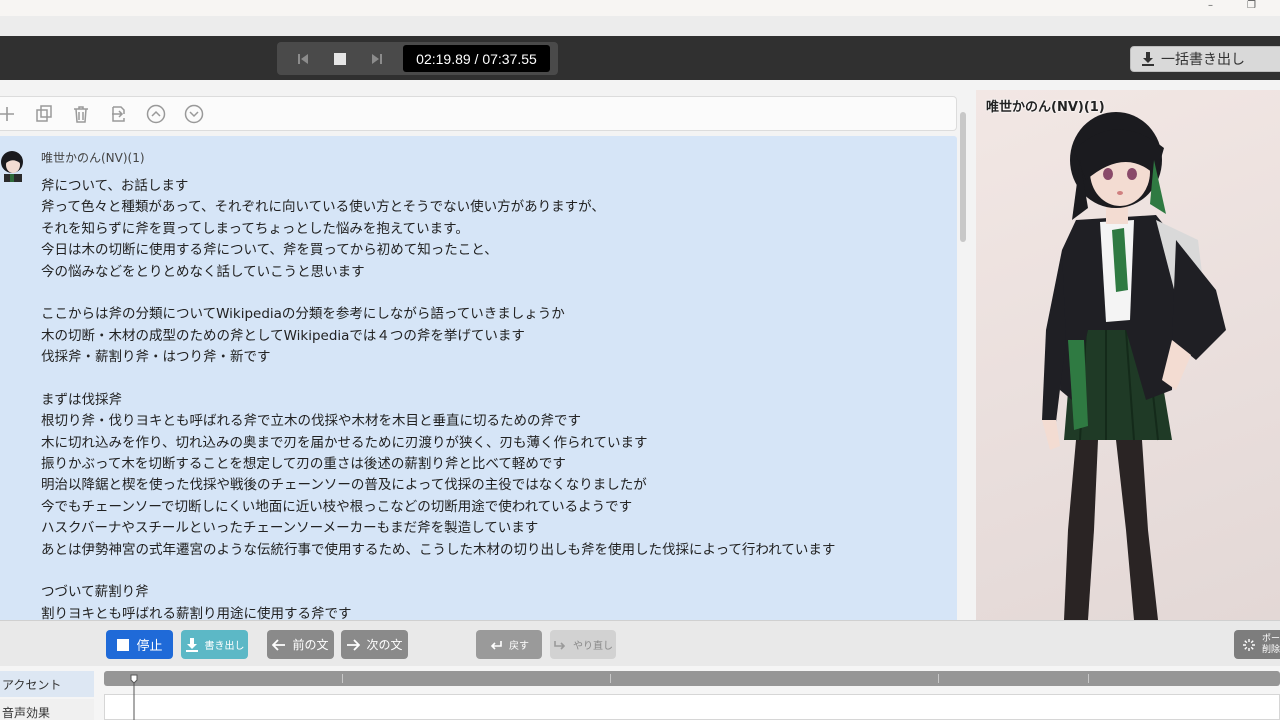 The width and height of the screenshot is (1280, 720). I want to click on script-line: 根切り斧・伐りヨキとも呼ばれる斧で立木の伐採や木材を木目と垂直に切るための斧です, so click(496, 421).